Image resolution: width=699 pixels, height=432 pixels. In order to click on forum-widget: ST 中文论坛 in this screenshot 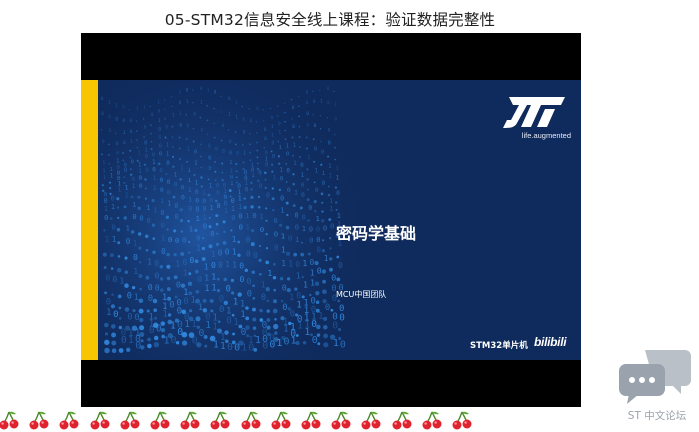, I will do `click(655, 386)`.